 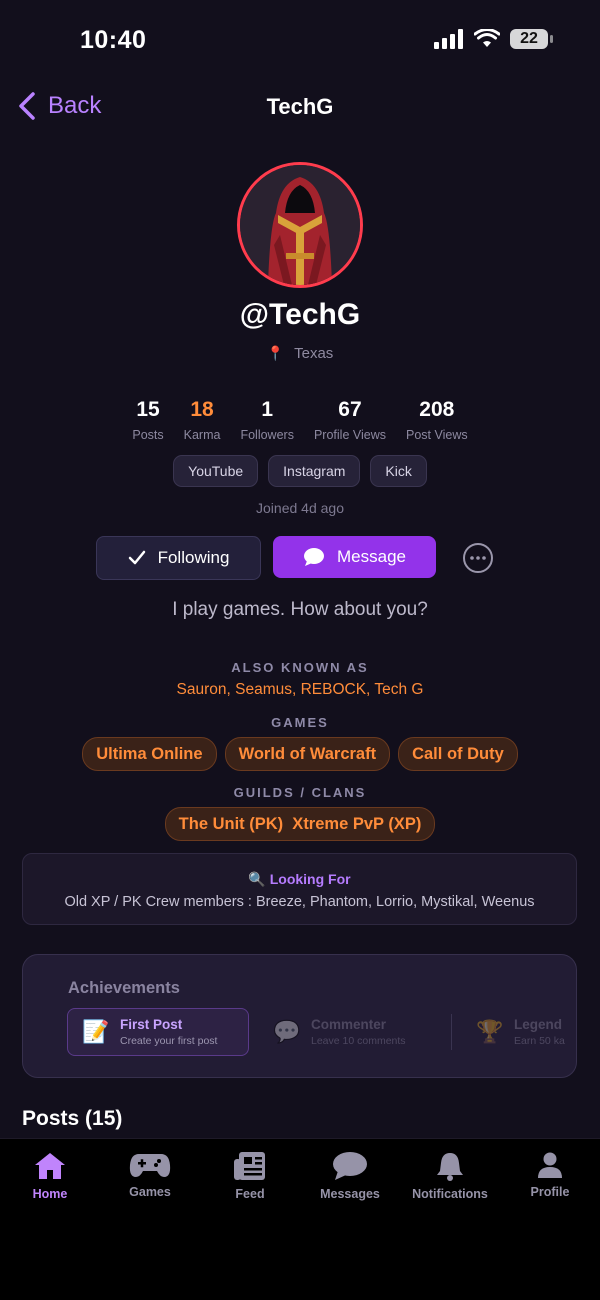 I want to click on location-text: Texas, so click(x=314, y=353).